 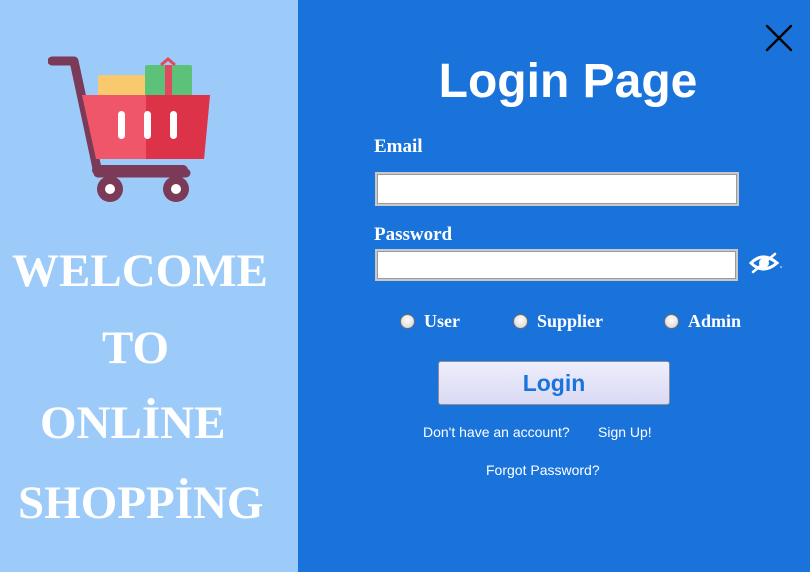 What do you see at coordinates (140, 271) in the screenshot?
I see `welcome-text-line-1: WELCOME` at bounding box center [140, 271].